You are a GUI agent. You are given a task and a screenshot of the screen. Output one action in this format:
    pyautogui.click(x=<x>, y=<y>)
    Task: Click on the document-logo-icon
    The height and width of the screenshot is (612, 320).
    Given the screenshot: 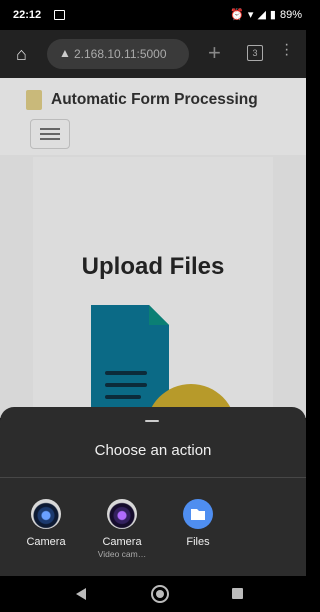 What is the action you would take?
    pyautogui.click(x=34, y=100)
    